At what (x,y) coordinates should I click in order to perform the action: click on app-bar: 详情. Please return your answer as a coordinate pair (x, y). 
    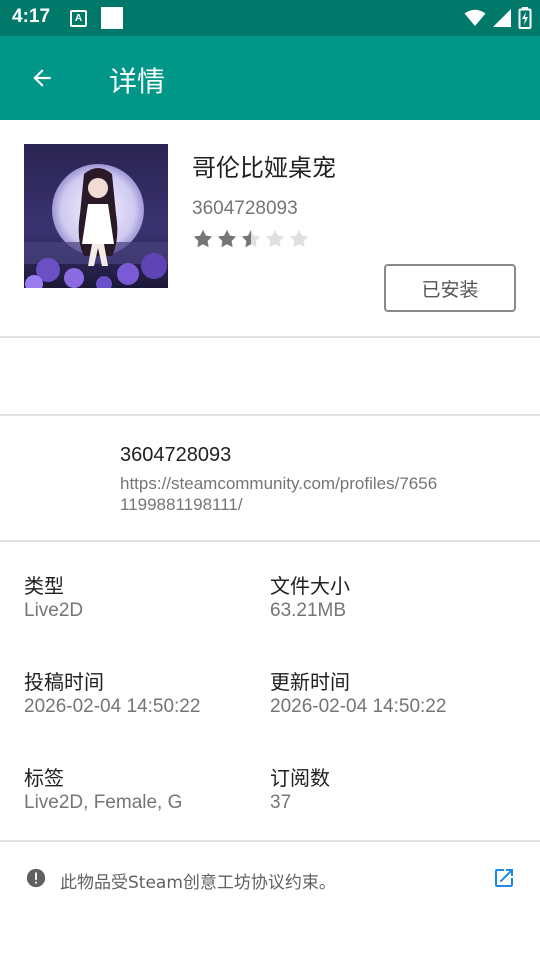
    Looking at the image, I should click on (270, 78).